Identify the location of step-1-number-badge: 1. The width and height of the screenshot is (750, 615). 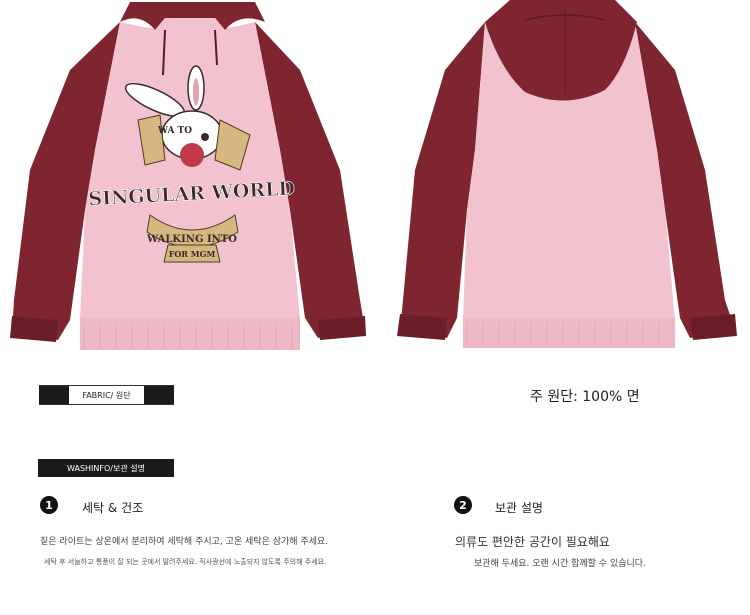
(49, 505).